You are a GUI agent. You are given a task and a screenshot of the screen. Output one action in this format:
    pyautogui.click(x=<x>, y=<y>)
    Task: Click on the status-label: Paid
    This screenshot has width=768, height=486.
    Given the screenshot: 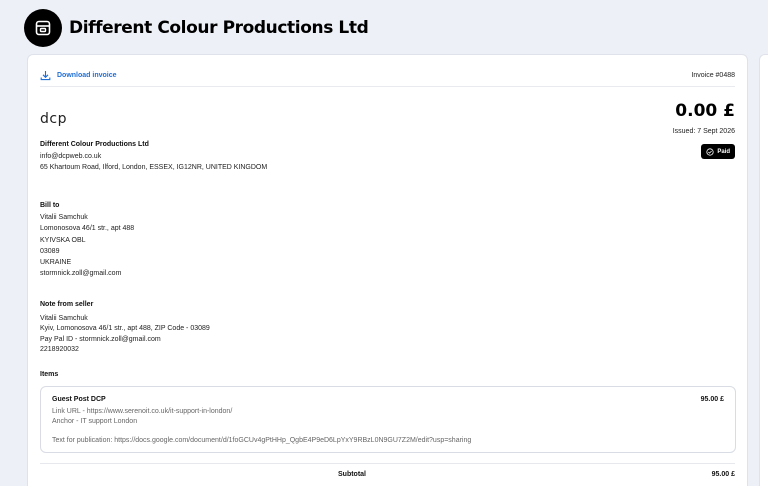 What is the action you would take?
    pyautogui.click(x=723, y=151)
    